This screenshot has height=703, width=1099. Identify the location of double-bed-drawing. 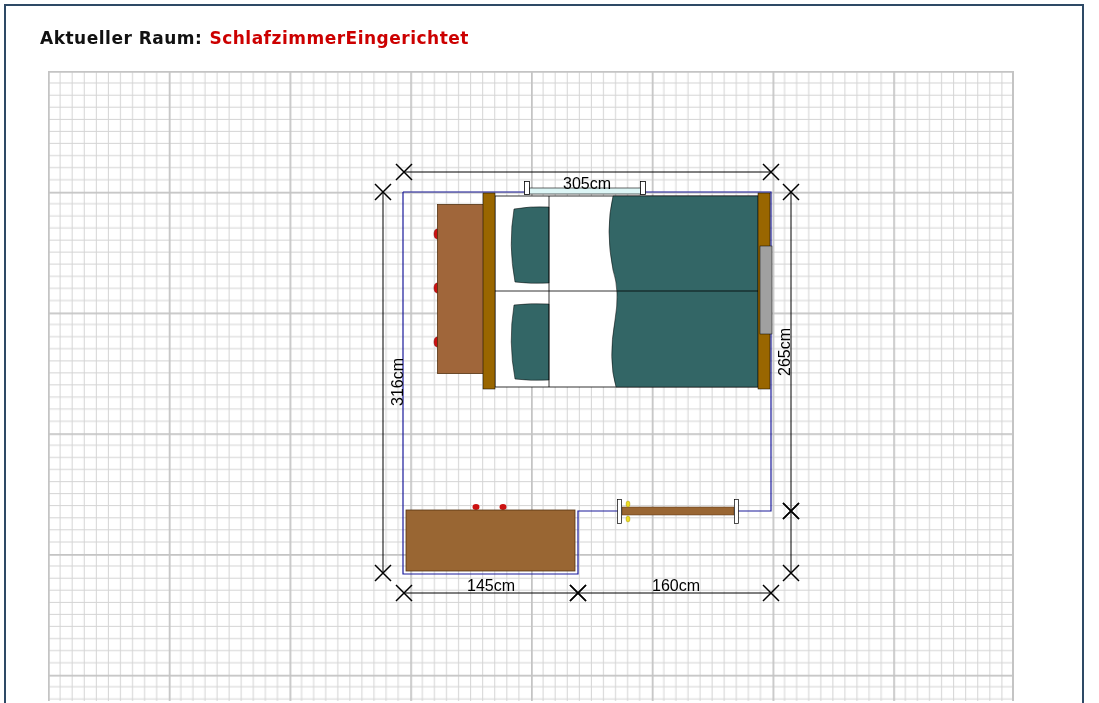
(627, 291).